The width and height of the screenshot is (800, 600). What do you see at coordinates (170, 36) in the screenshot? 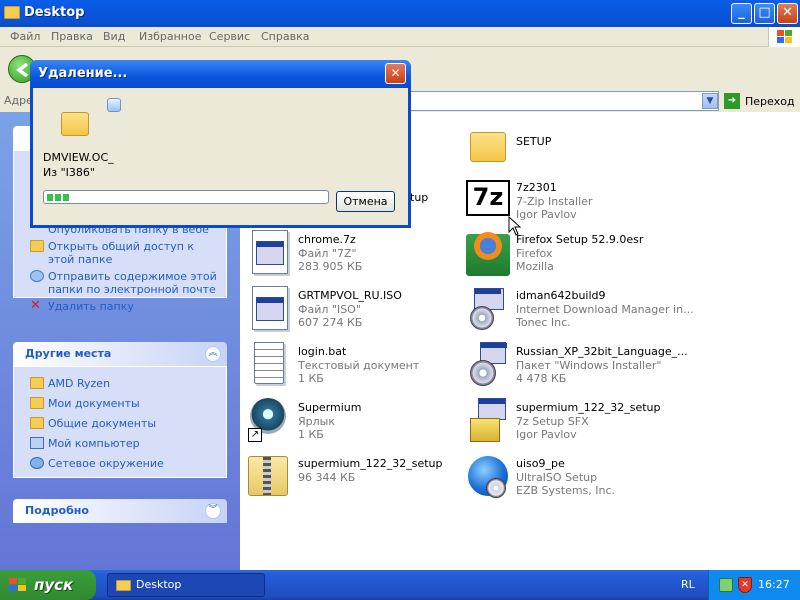
I see `menu-favorites: Избранное` at bounding box center [170, 36].